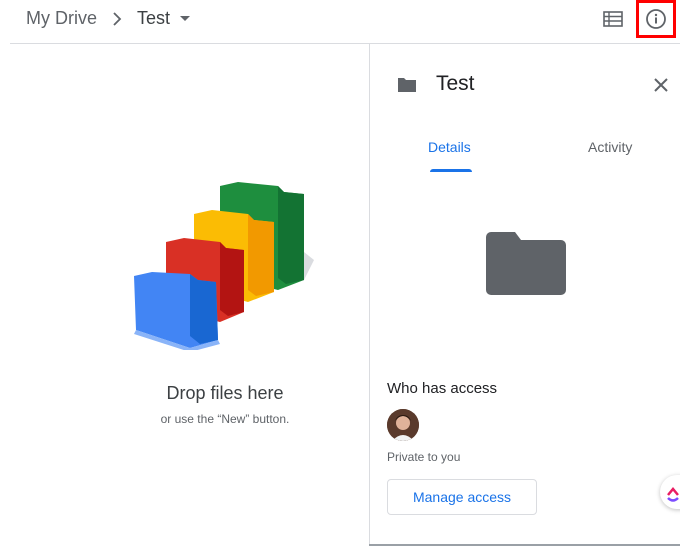 The width and height of the screenshot is (680, 546). Describe the element at coordinates (61, 18) in the screenshot. I see `breadcrumb-my-drive: My Drive` at that location.